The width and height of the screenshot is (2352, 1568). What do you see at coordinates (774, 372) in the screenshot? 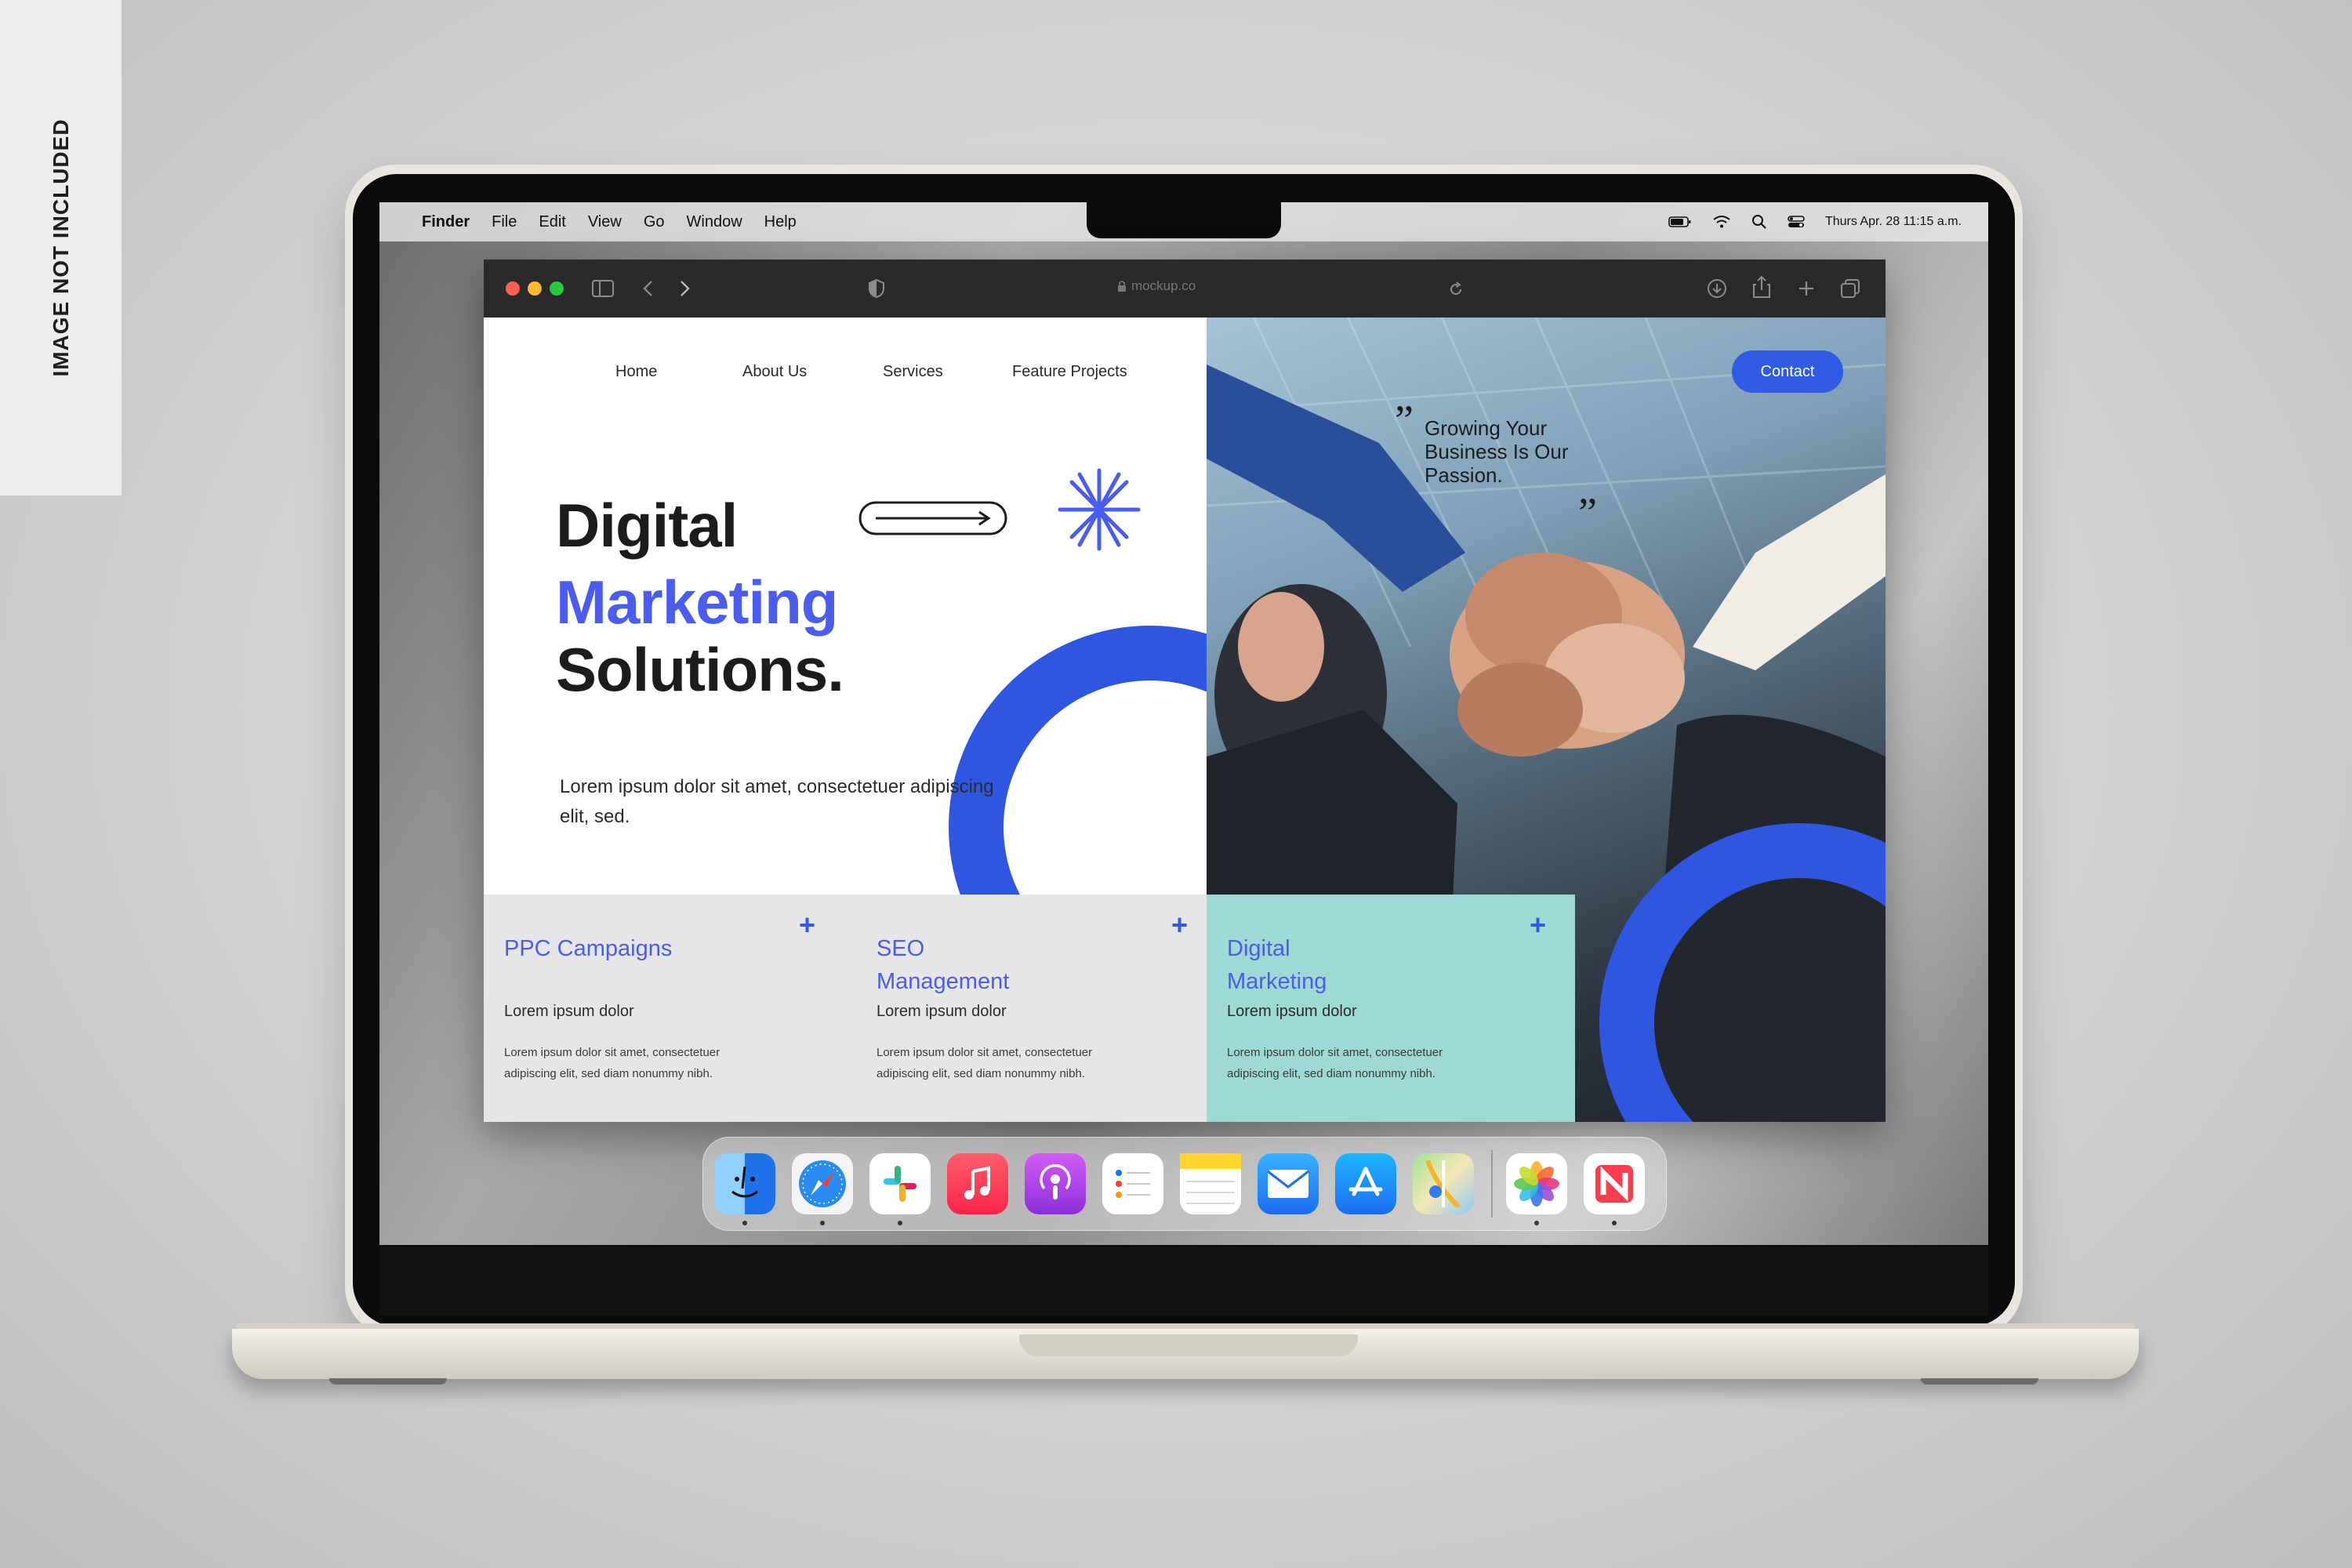
I see `nav-about-us: About Us` at bounding box center [774, 372].